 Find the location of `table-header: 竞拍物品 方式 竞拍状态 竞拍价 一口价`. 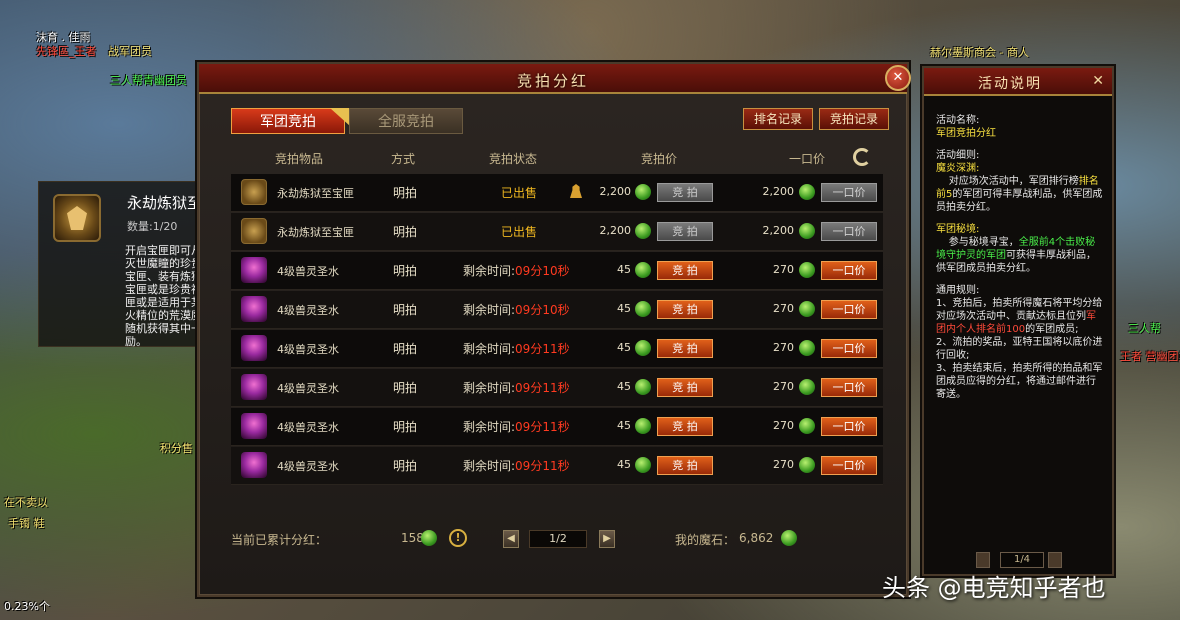

table-header: 竞拍物品 方式 竞拍状态 竞拍价 一口价 is located at coordinates (557, 158).